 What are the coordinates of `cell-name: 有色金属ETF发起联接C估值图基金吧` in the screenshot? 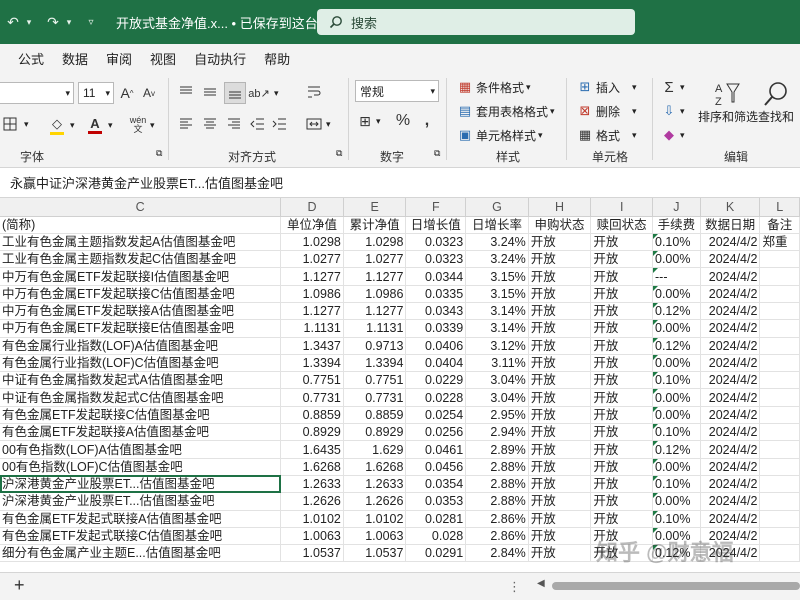 It's located at (141, 415).